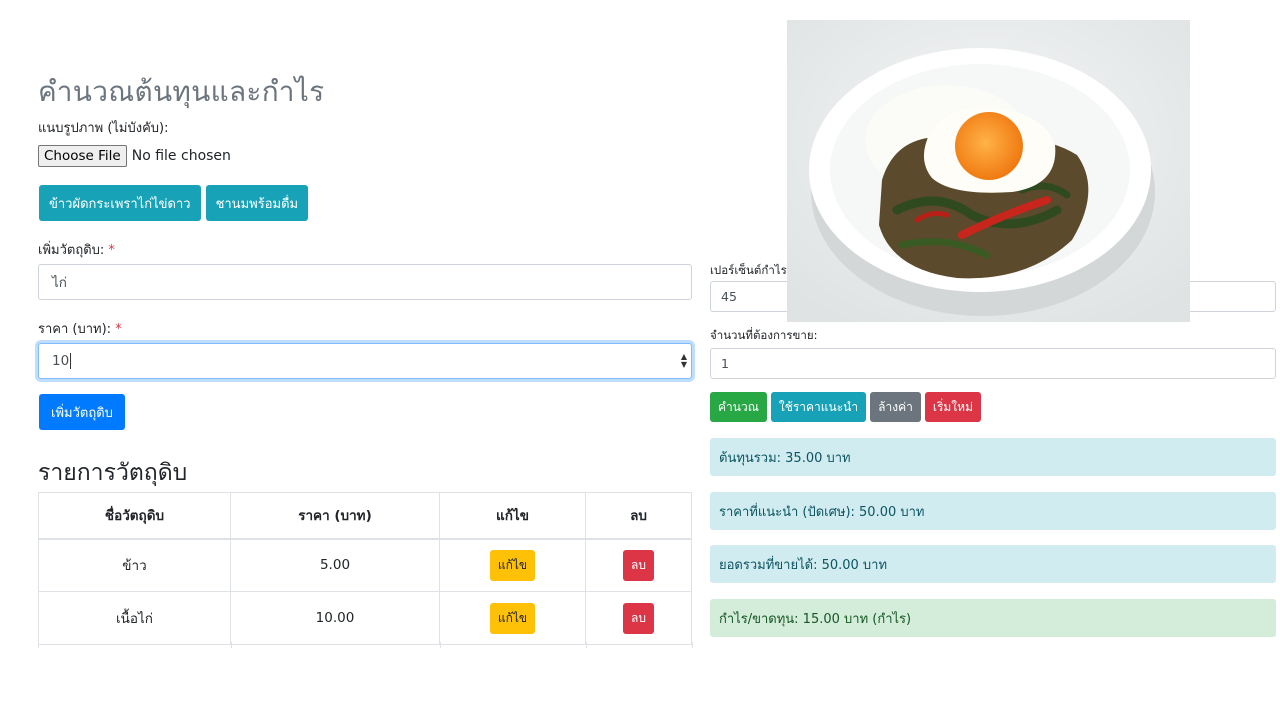 This screenshot has height=720, width=1280. What do you see at coordinates (818, 407) in the screenshot?
I see `use-suggested-price-button: ใช้ราคาแนะนำ` at bounding box center [818, 407].